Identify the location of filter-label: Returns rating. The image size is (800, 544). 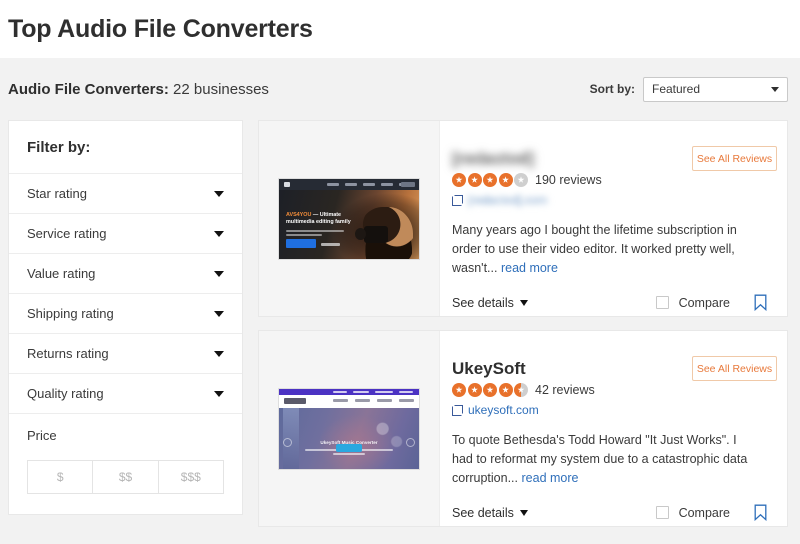
(68, 353).